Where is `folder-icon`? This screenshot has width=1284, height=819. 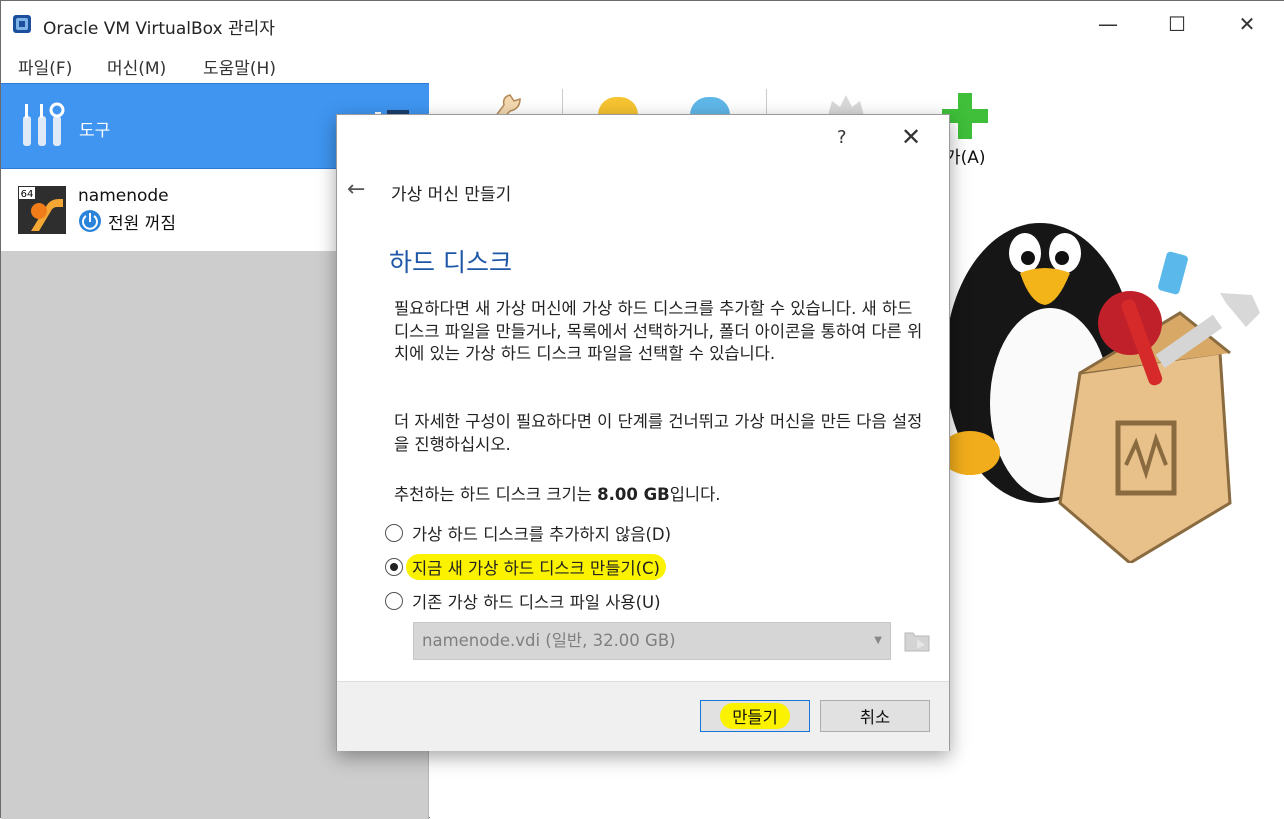 folder-icon is located at coordinates (917, 642).